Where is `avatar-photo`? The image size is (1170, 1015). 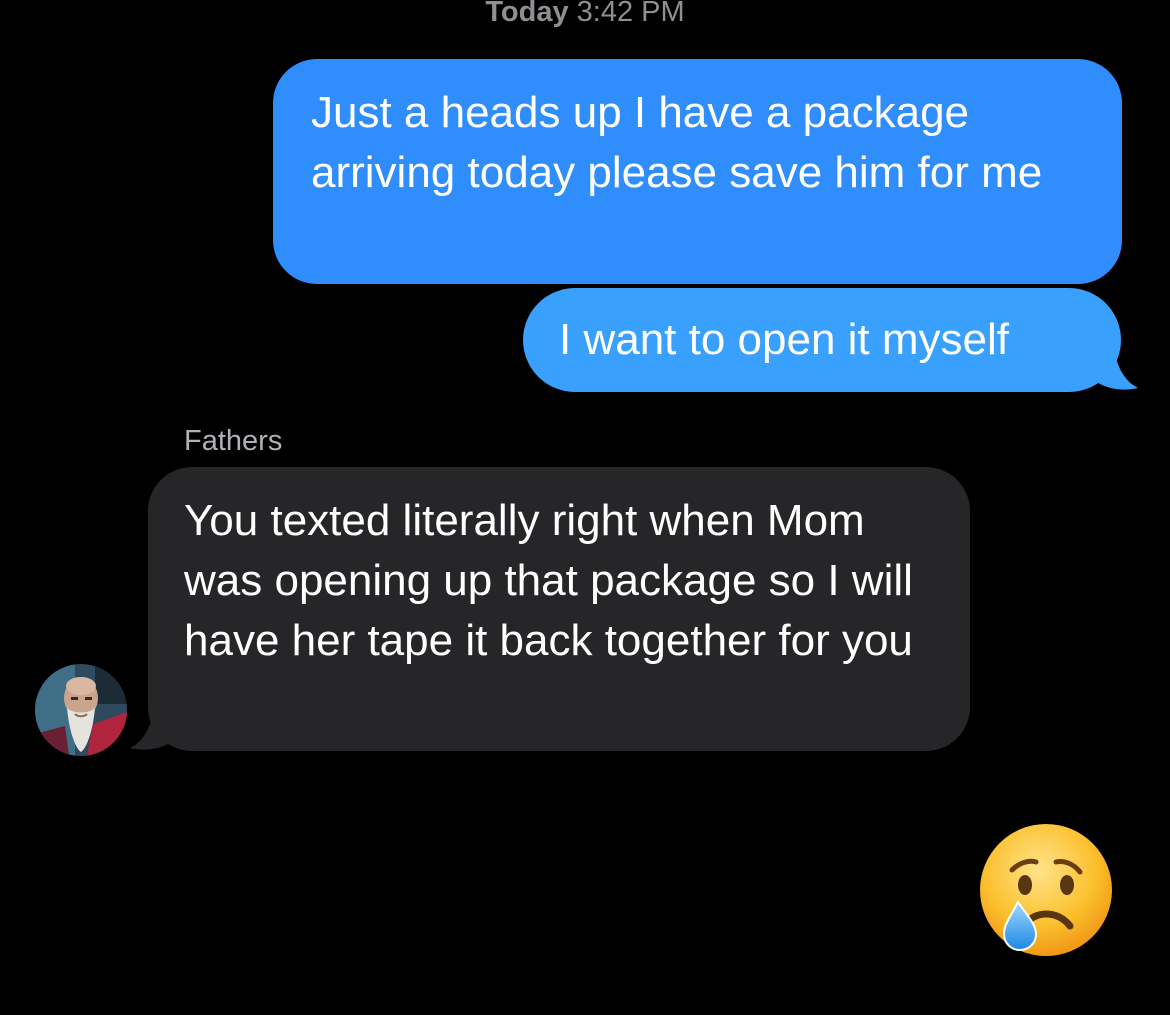
avatar-photo is located at coordinates (81, 710).